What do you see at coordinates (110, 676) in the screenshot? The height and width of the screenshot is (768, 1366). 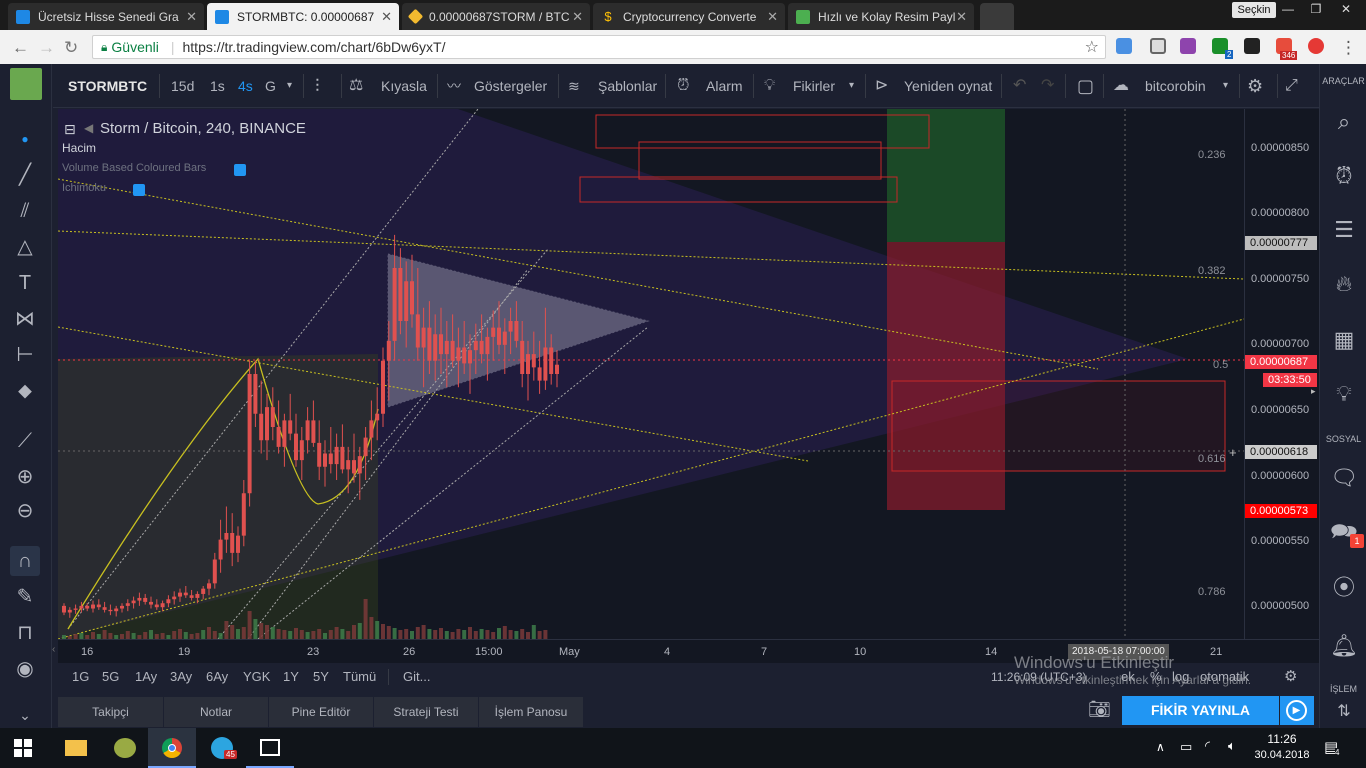 I see `range-5g: 5G` at bounding box center [110, 676].